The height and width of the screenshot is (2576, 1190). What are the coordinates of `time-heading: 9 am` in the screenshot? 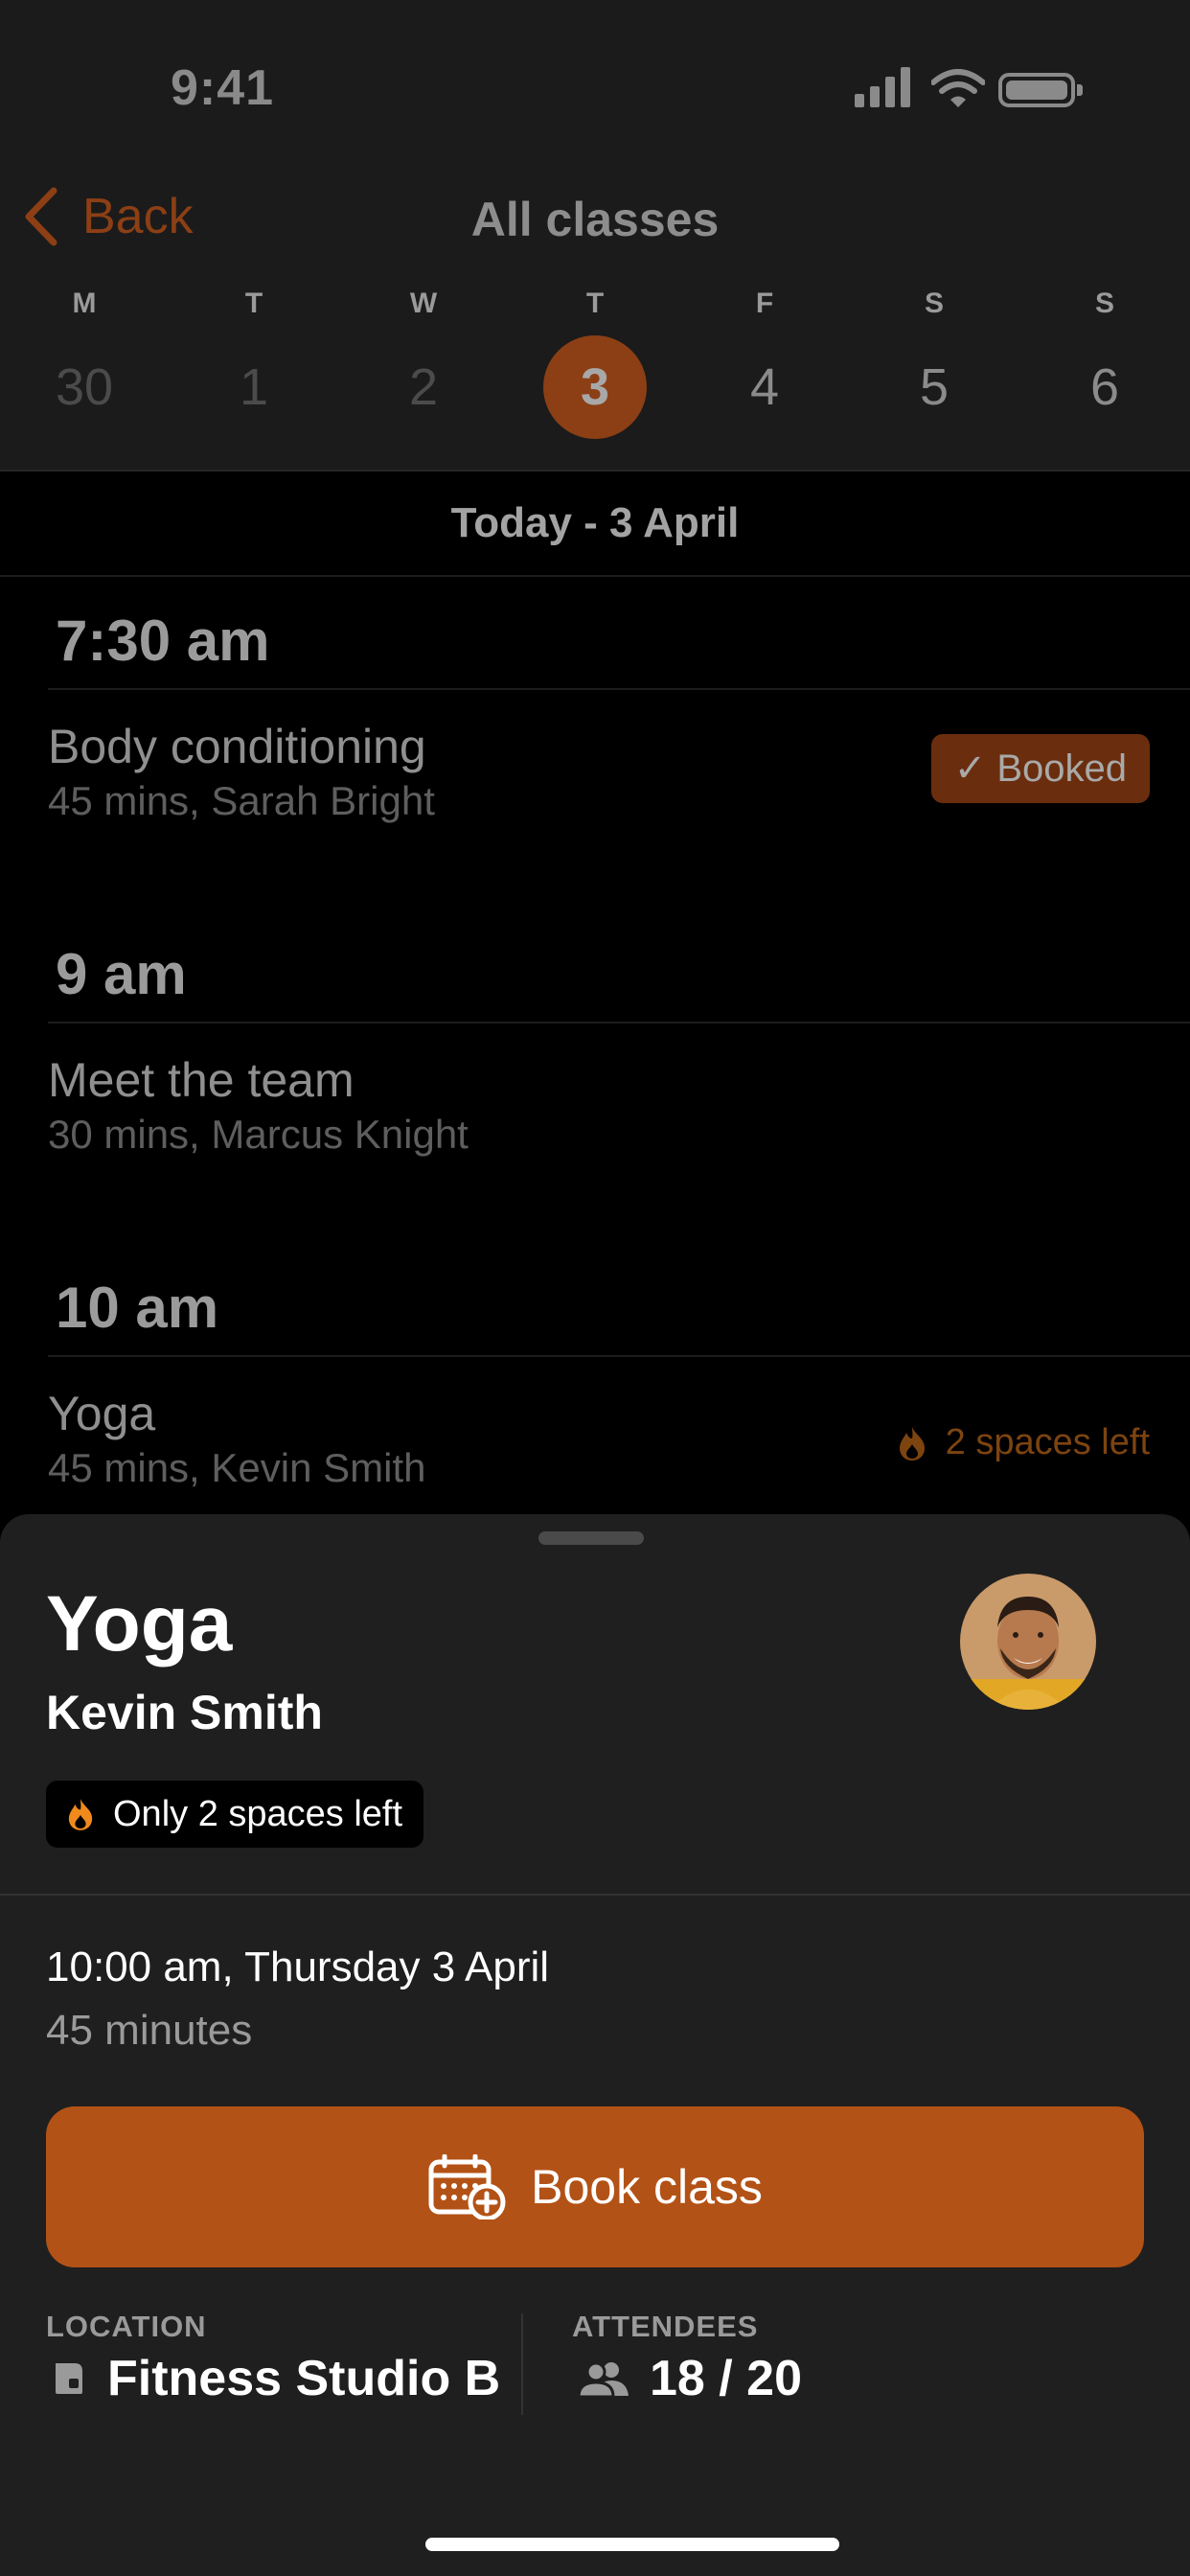 It's located at (122, 974).